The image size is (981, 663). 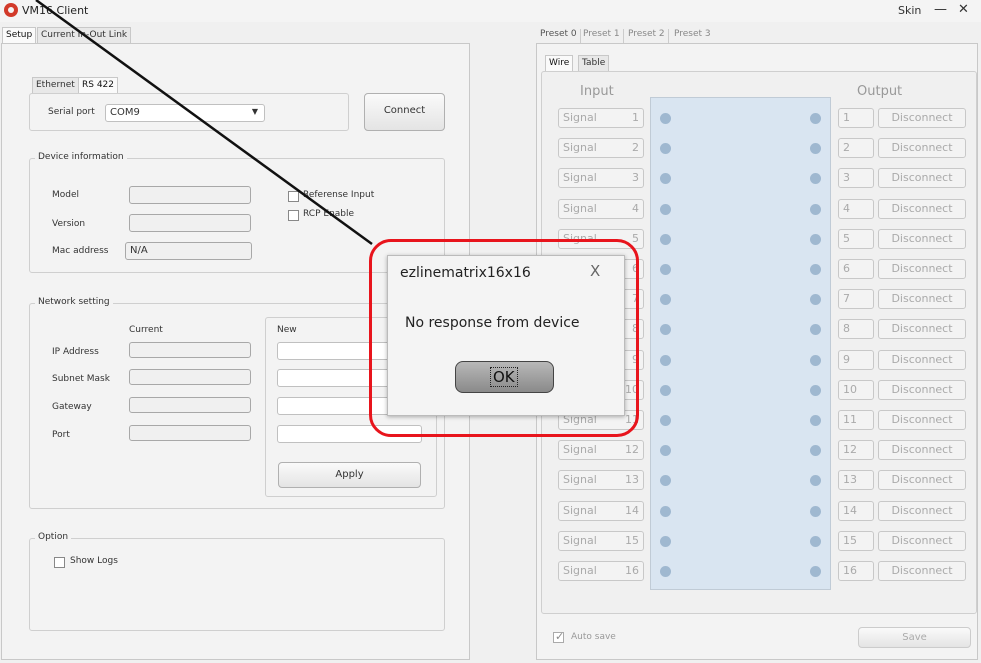 What do you see at coordinates (204, 123) in the screenshot?
I see `annotation-arrow-line` at bounding box center [204, 123].